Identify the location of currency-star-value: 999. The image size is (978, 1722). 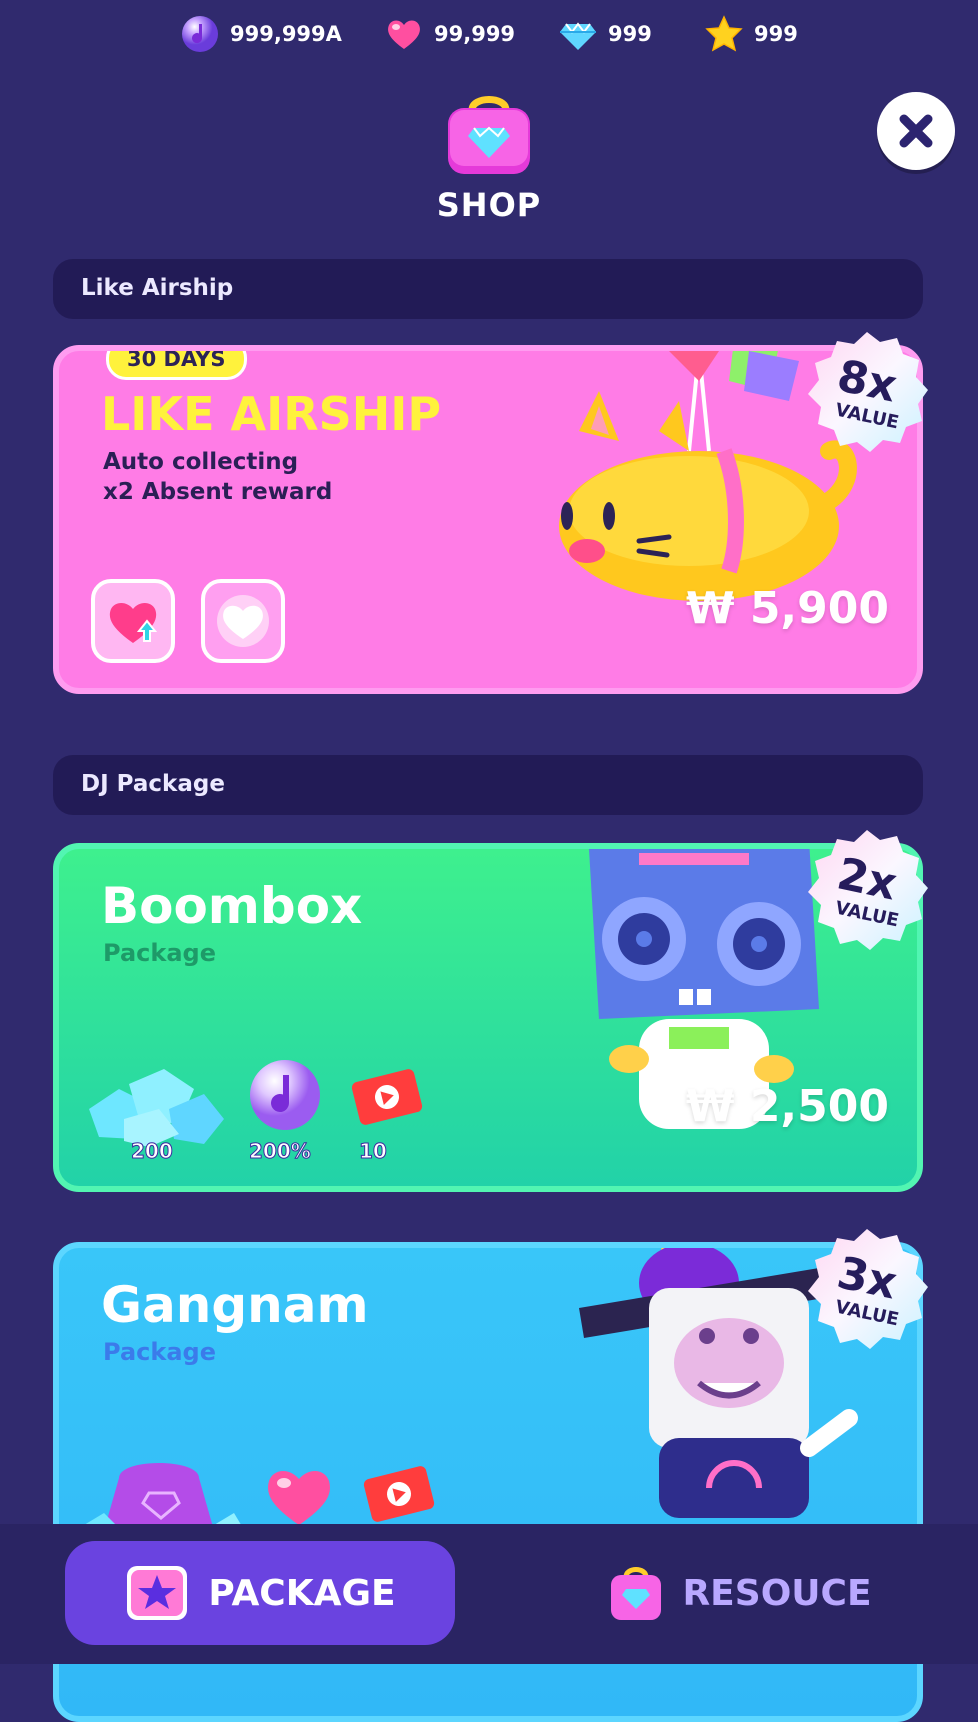
(776, 34).